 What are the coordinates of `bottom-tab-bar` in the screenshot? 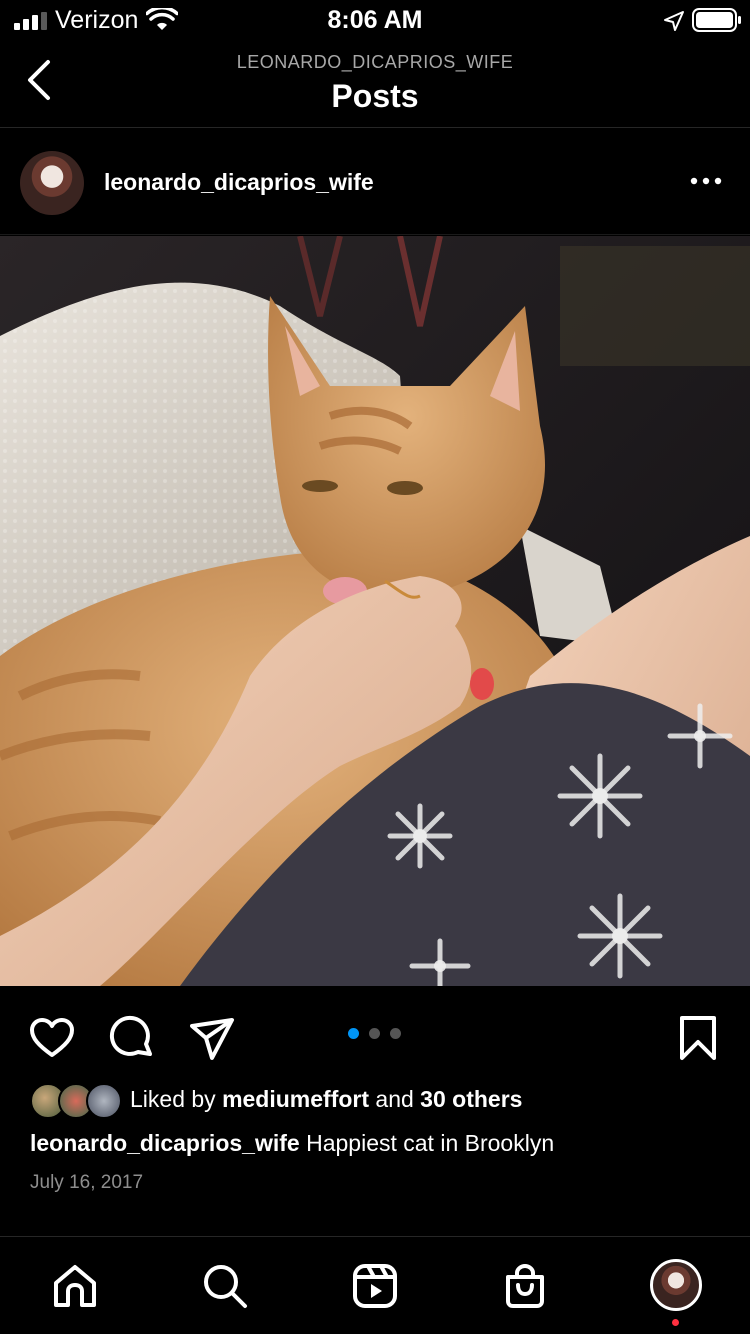 It's located at (375, 1285).